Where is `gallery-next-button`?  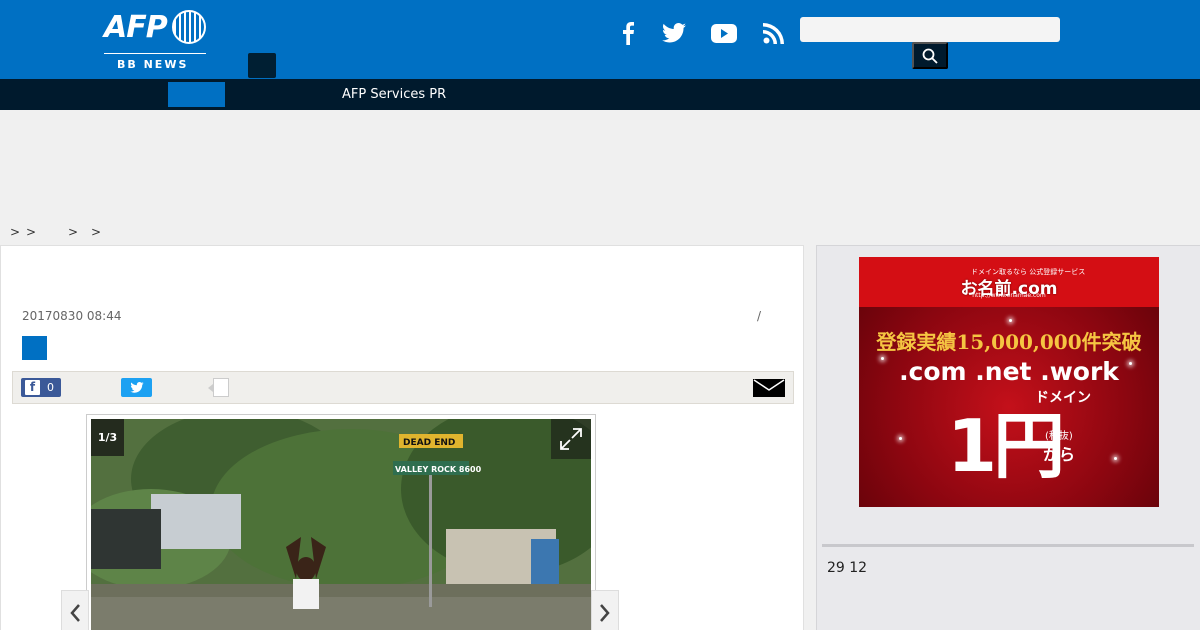
gallery-next-button is located at coordinates (605, 610).